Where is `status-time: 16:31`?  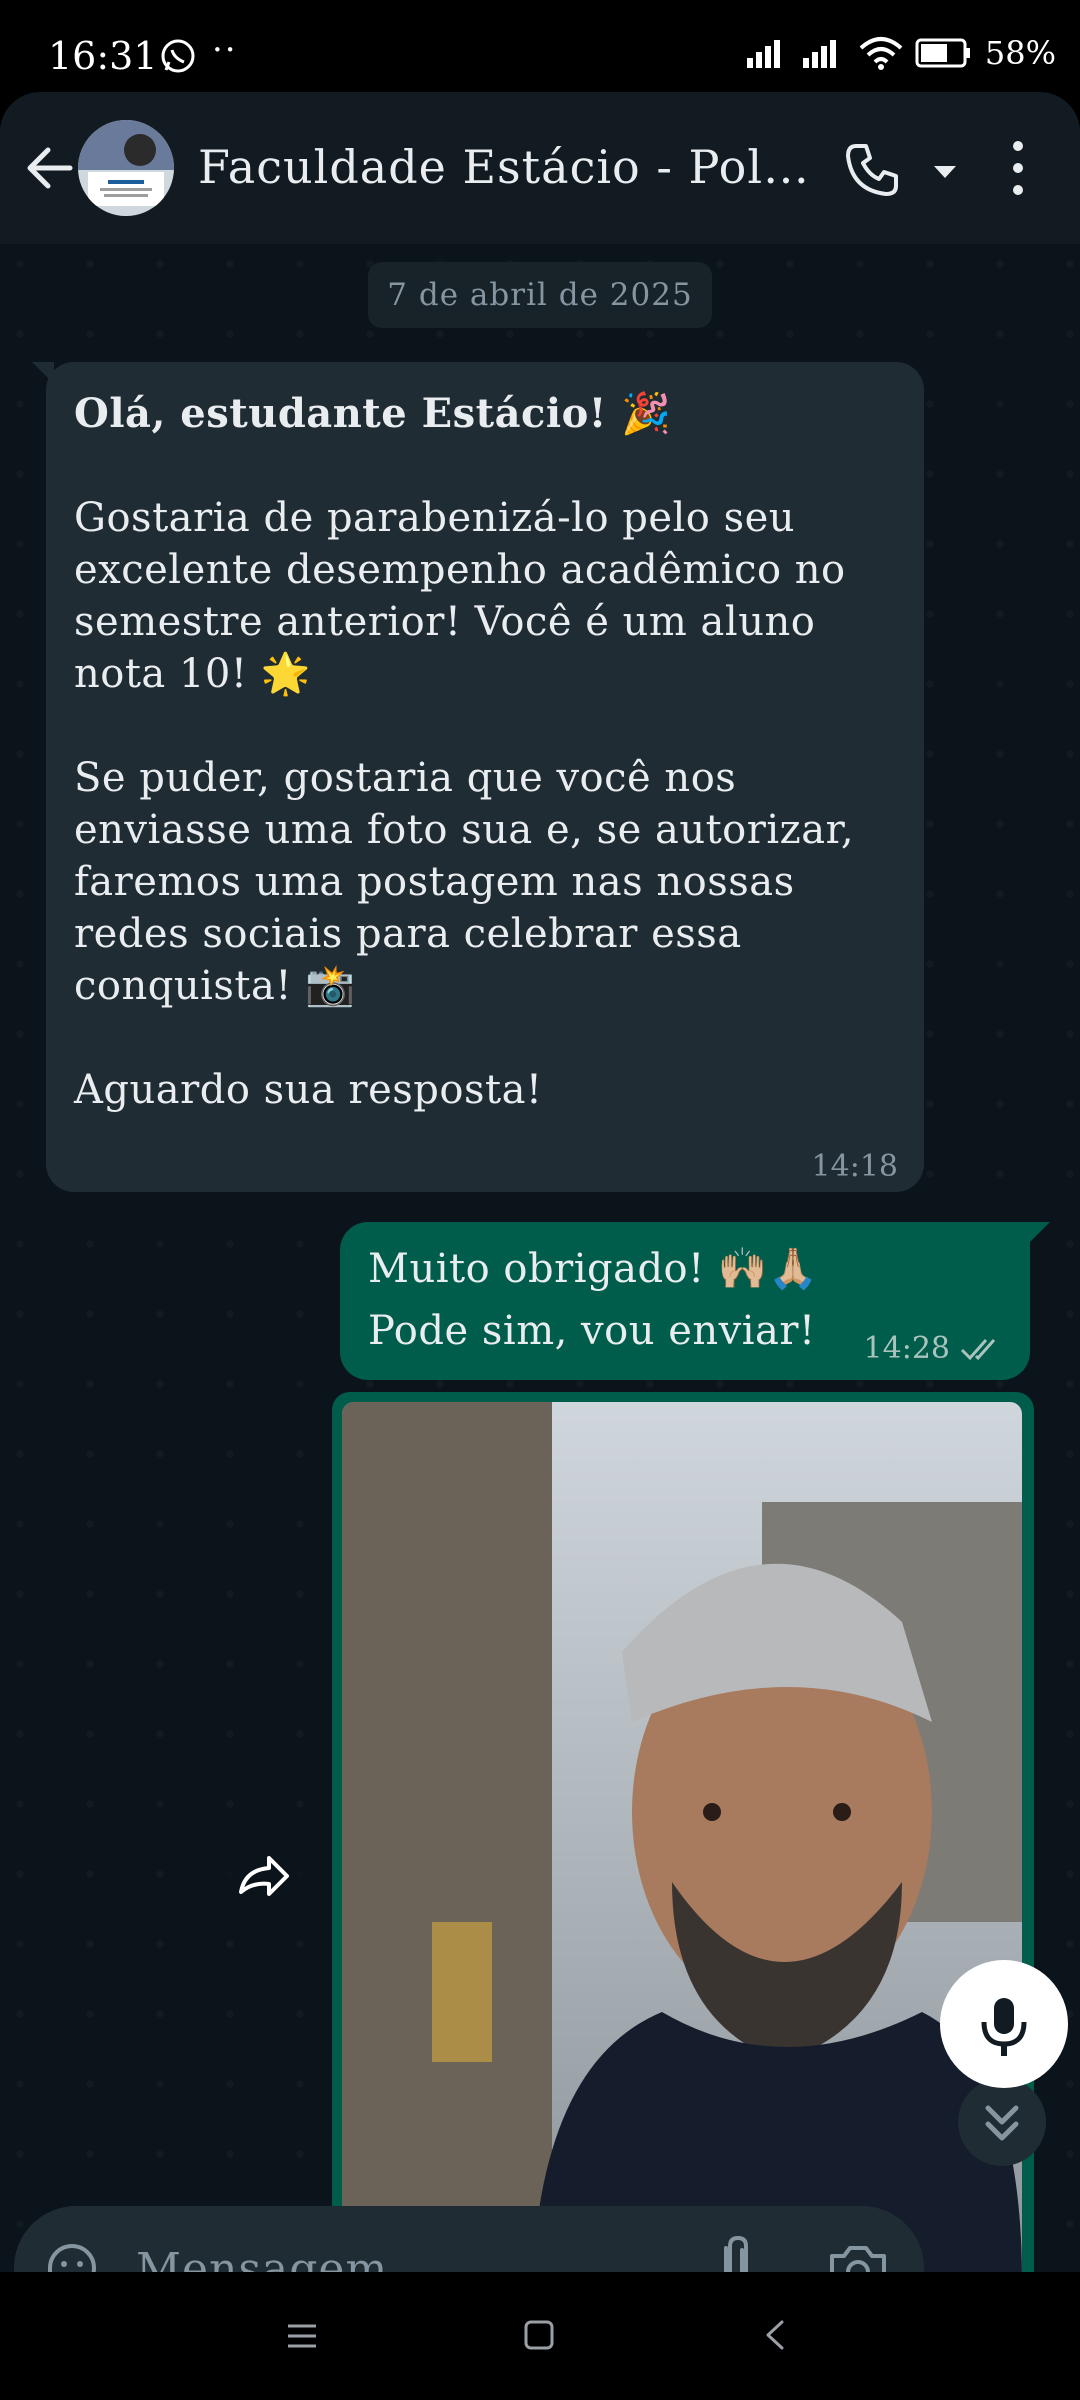
status-time: 16:31 is located at coordinates (103, 56).